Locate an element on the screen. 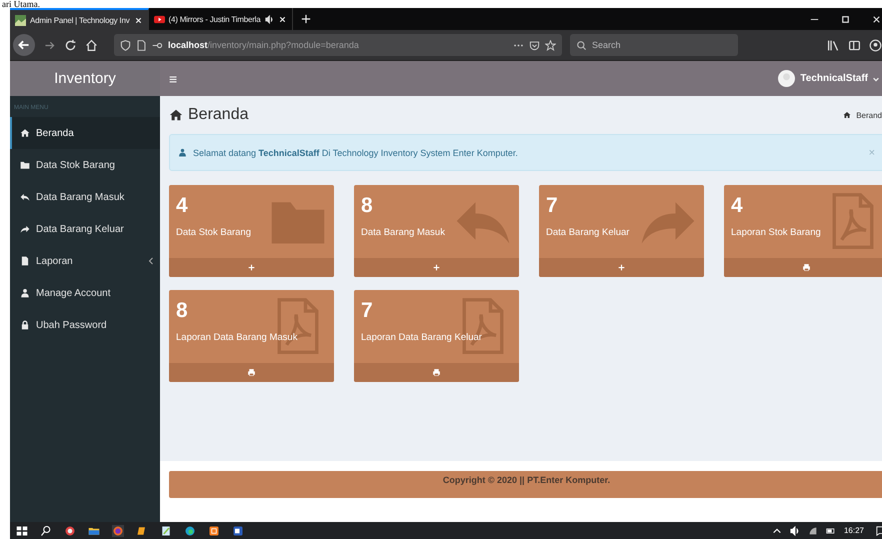 This screenshot has width=882, height=539. new-tab-icon is located at coordinates (305, 19).